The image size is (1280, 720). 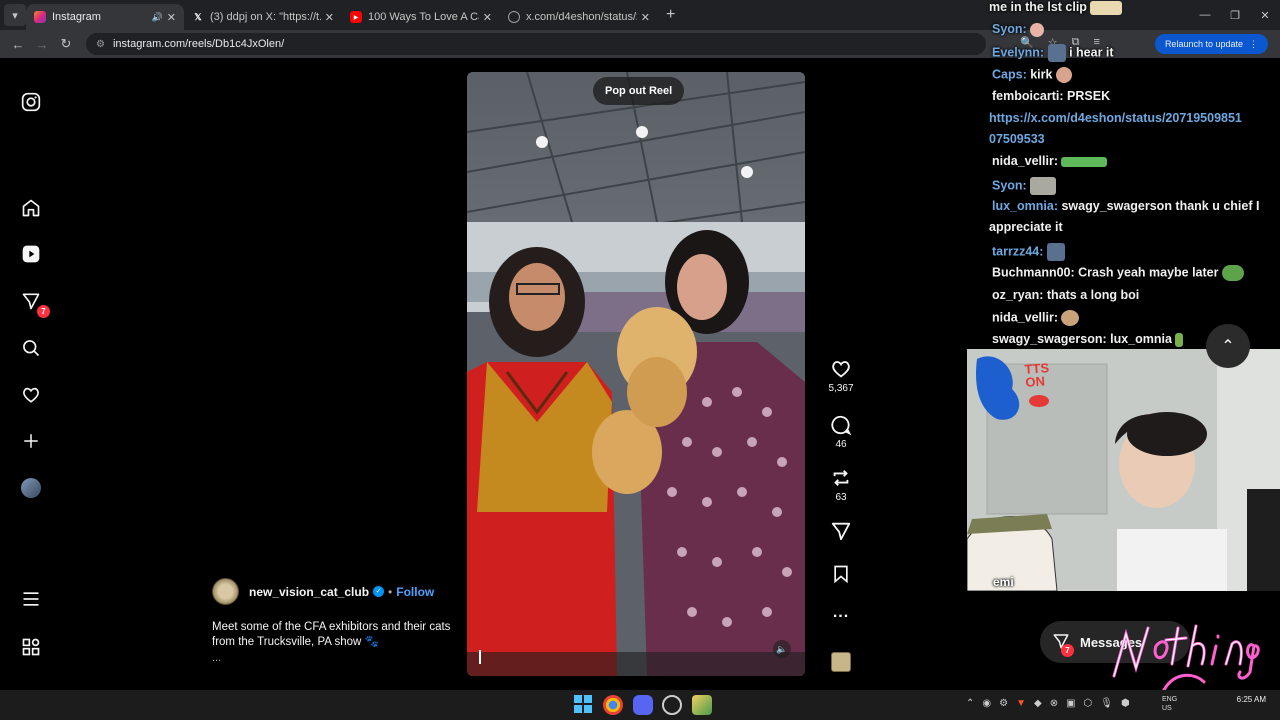 I want to click on chat-message: me in the lst clip, so click(x=1056, y=7).